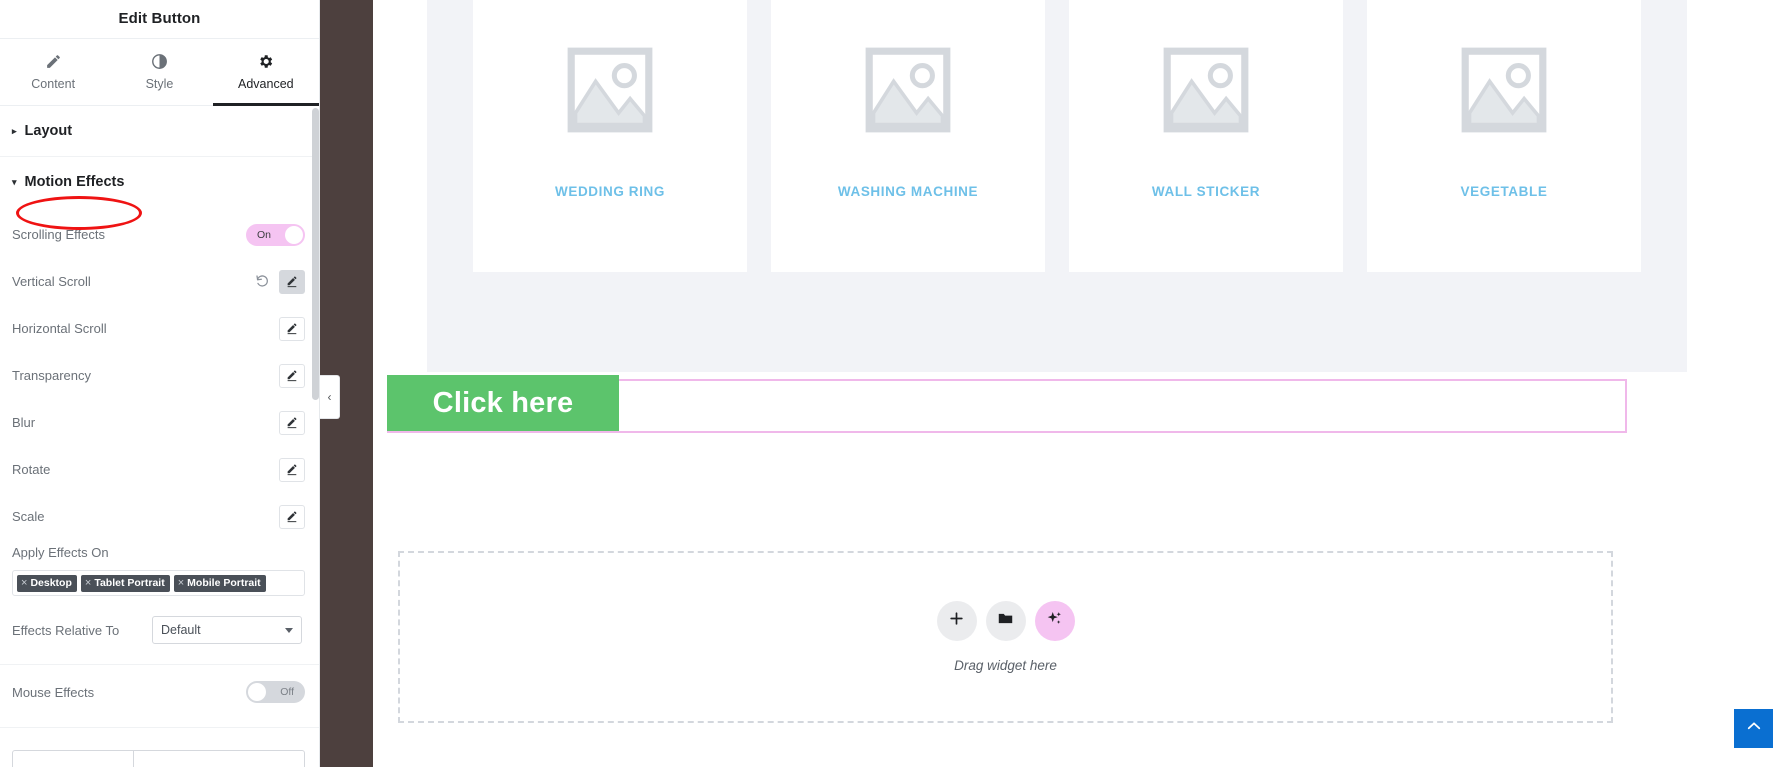 This screenshot has height=767, width=1790. Describe the element at coordinates (53, 84) in the screenshot. I see `tab-content-label: Content` at that location.